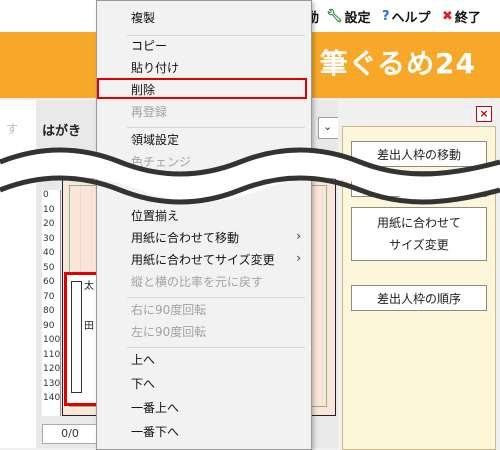  I want to click on ruler-left-tick: 100, so click(52, 340).